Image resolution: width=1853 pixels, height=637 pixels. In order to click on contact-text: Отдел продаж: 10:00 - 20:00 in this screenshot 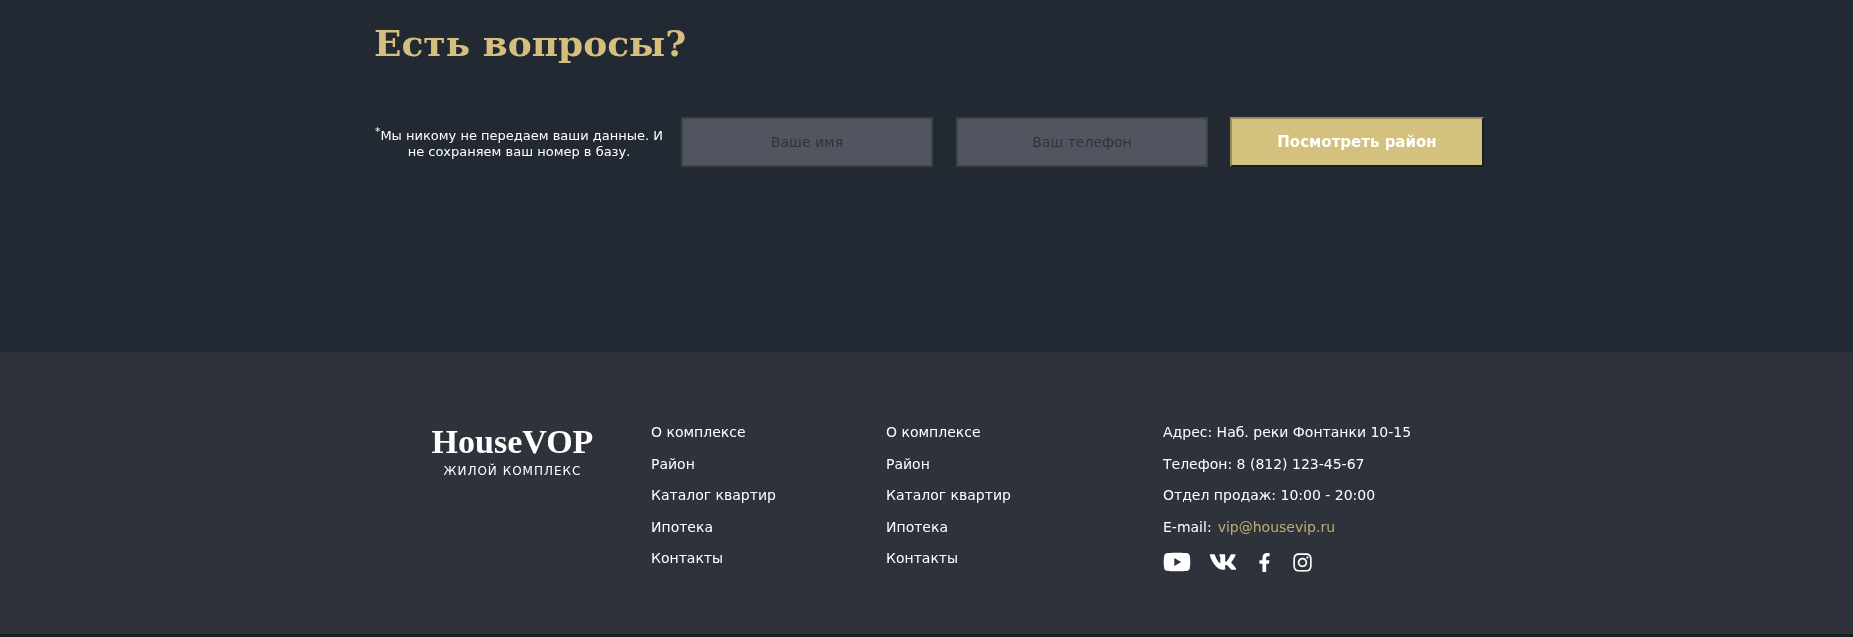, I will do `click(1270, 495)`.